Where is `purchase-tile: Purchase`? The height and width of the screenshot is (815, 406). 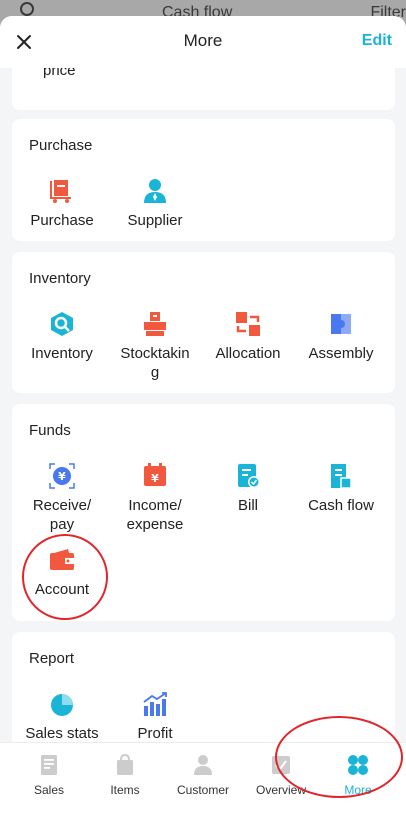
purchase-tile: Purchase is located at coordinates (62, 203).